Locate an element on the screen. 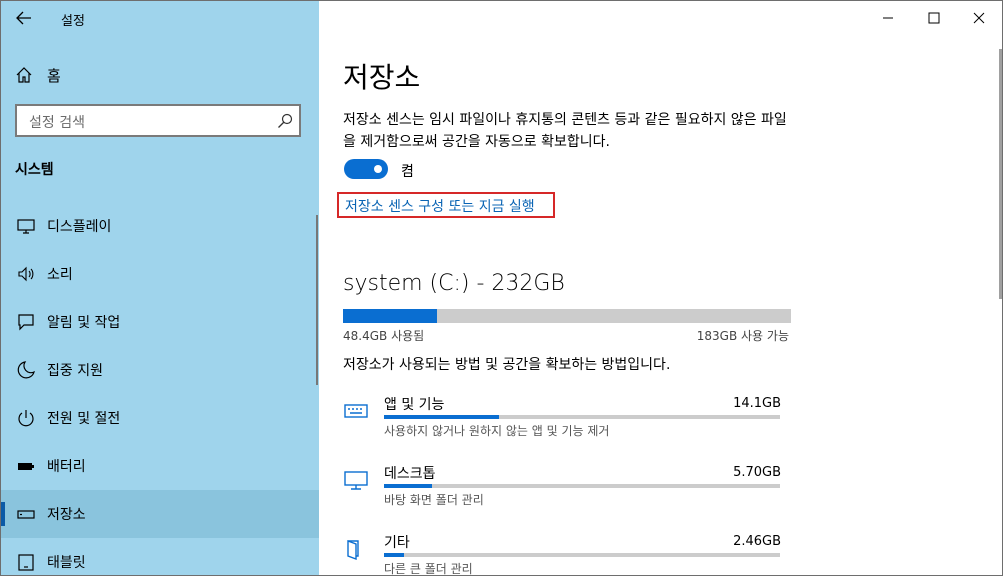  search-placeholder: 설정 검색 is located at coordinates (57, 123).